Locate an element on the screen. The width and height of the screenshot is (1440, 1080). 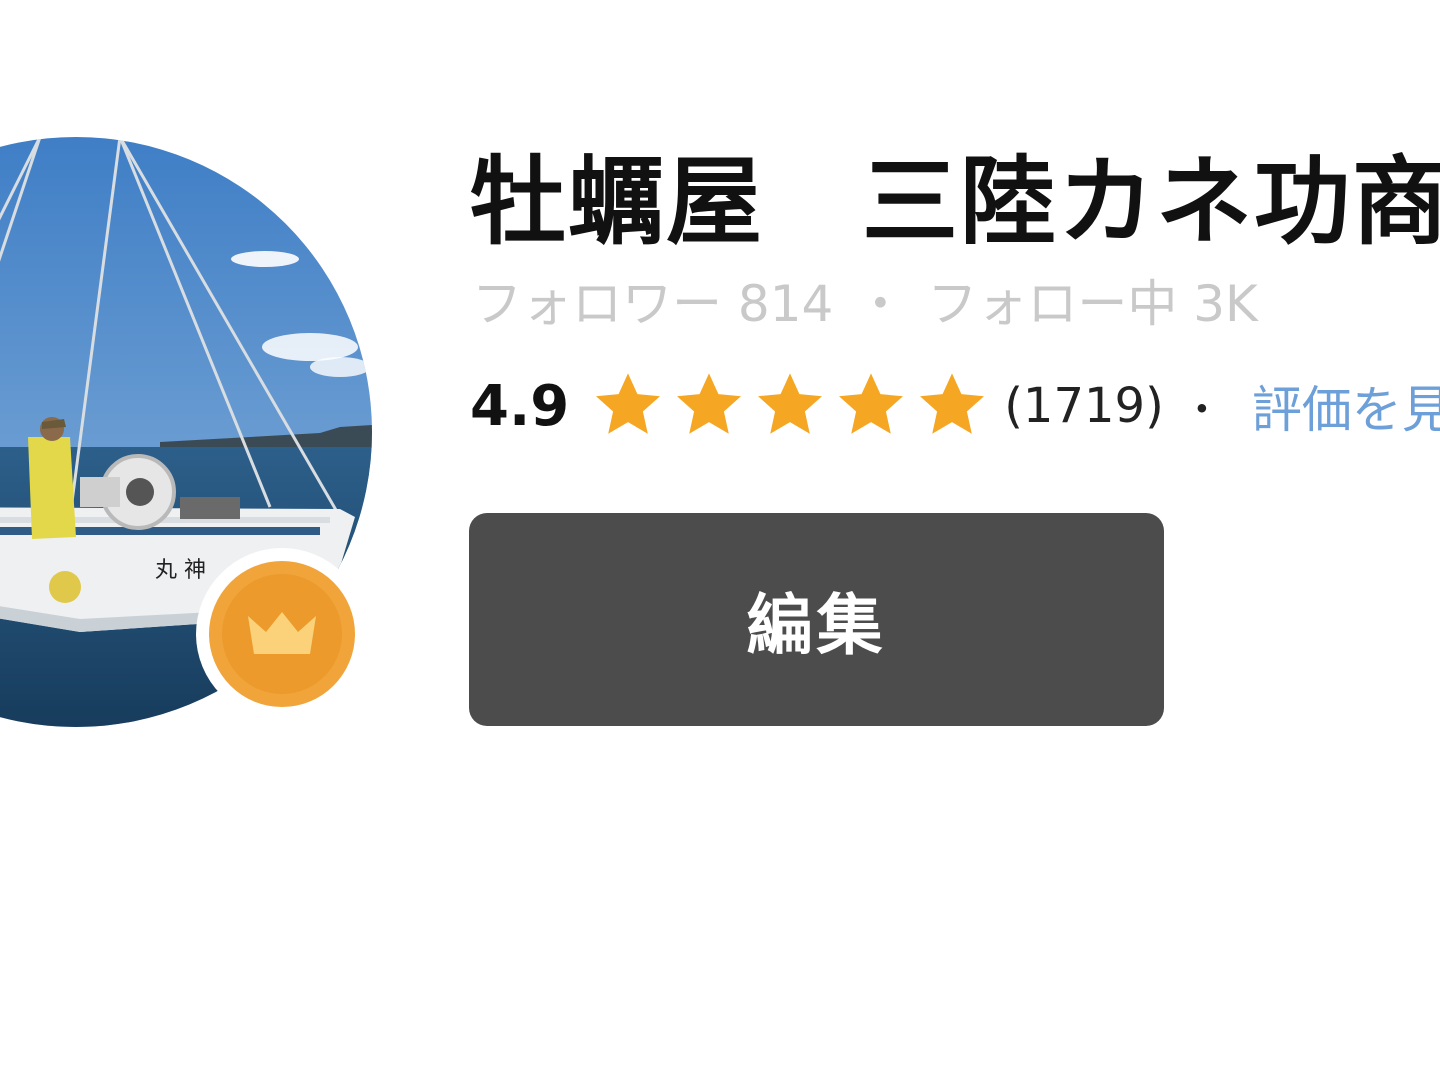
following-link: フォロー中 3K is located at coordinates (1092, 304).